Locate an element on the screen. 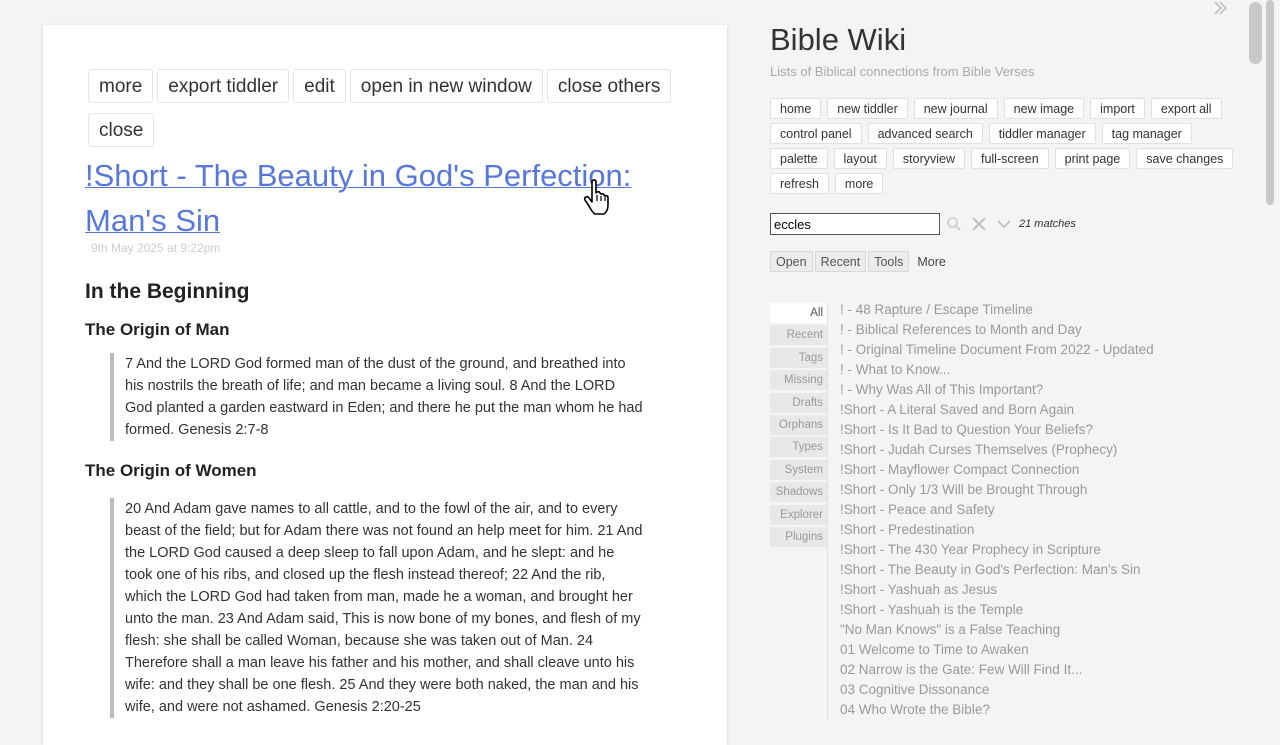 The image size is (1280, 745). tab-recent: Recent is located at coordinates (840, 261).